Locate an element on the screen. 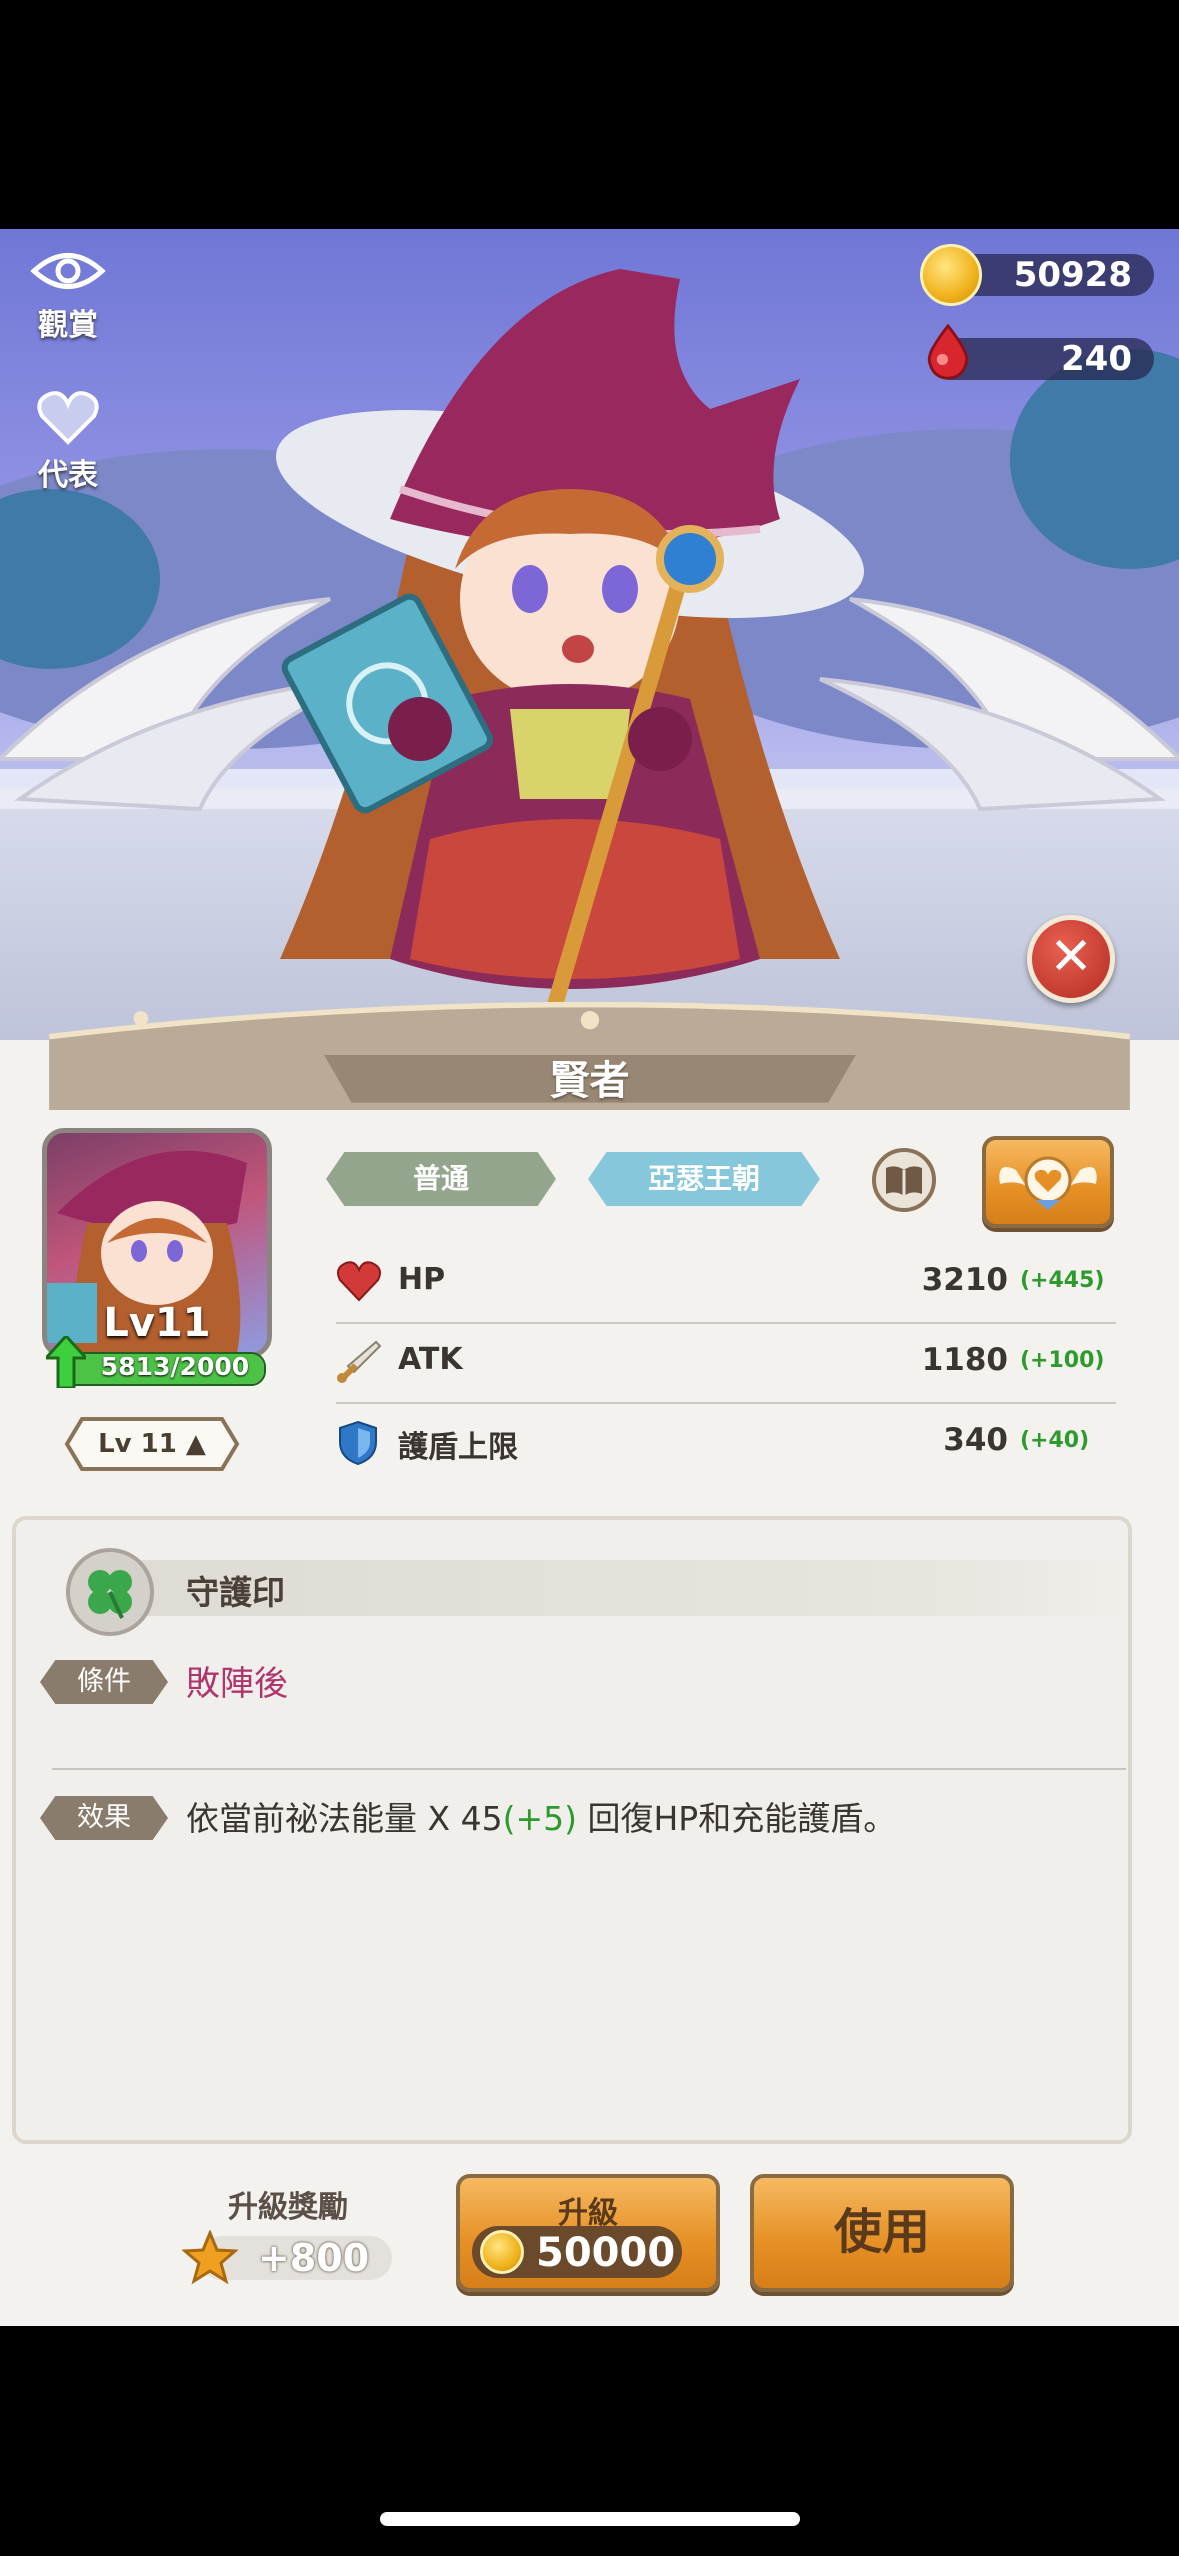 The height and width of the screenshot is (2556, 1179). red-drop-icon is located at coordinates (948, 352).